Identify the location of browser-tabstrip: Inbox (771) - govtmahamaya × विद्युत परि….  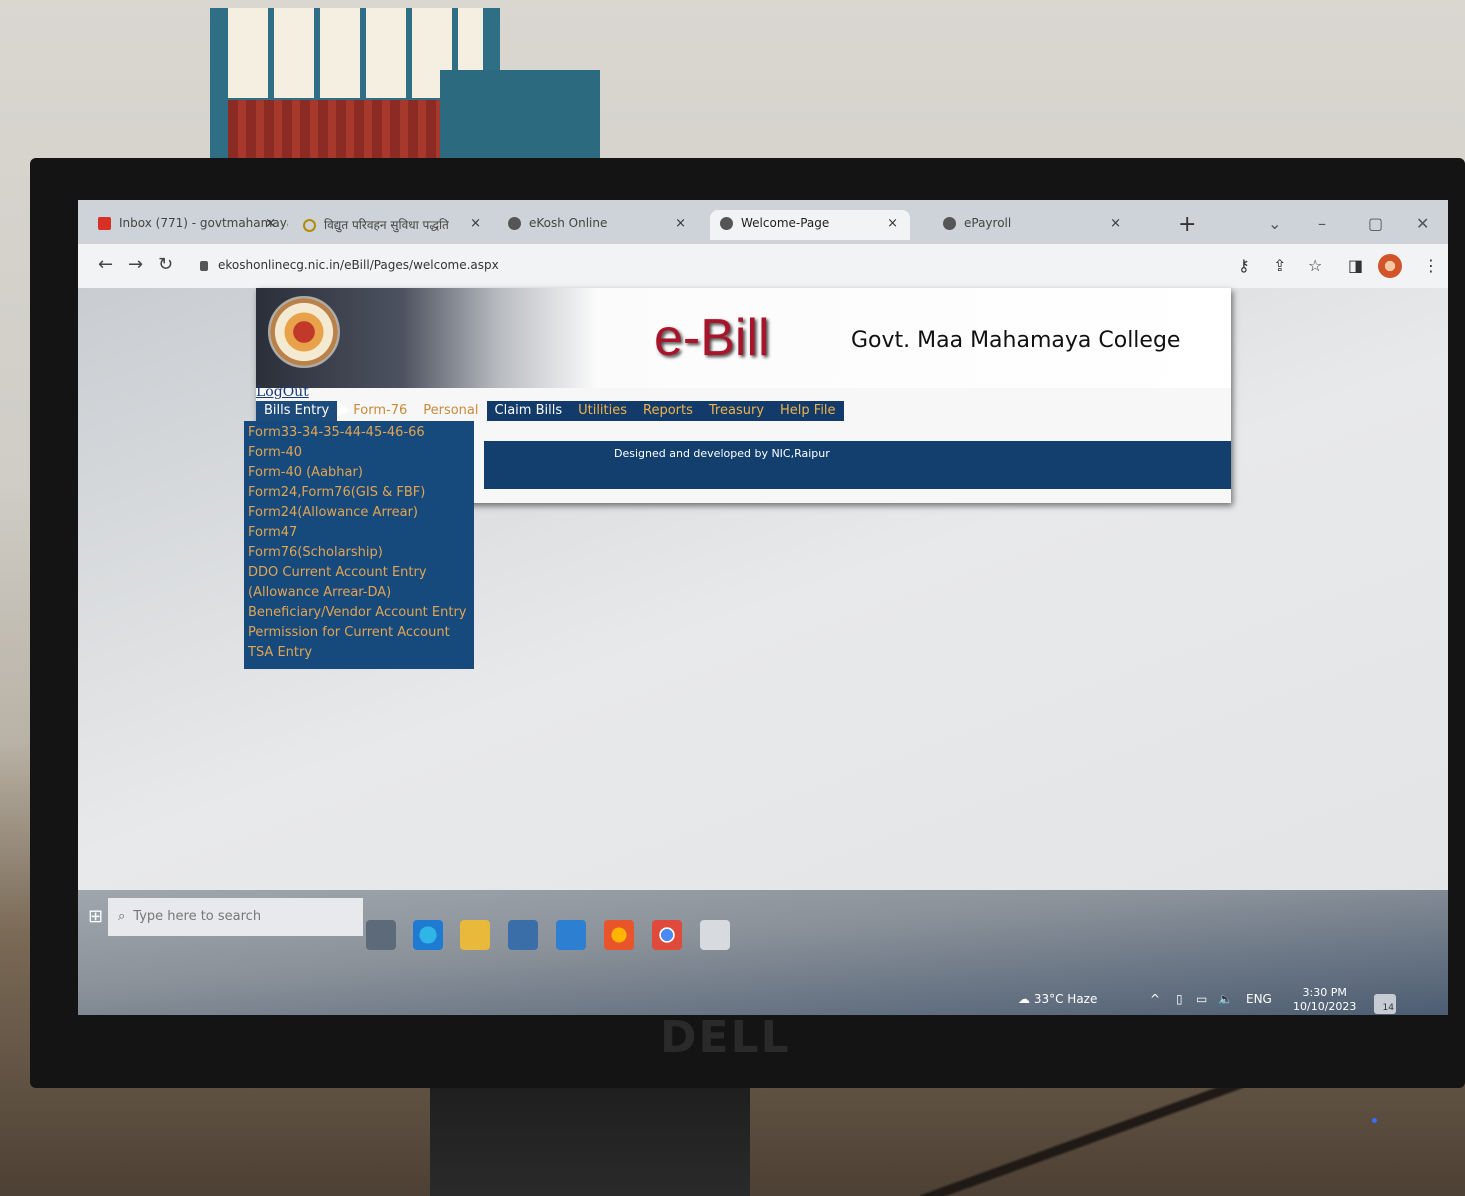
(763, 222).